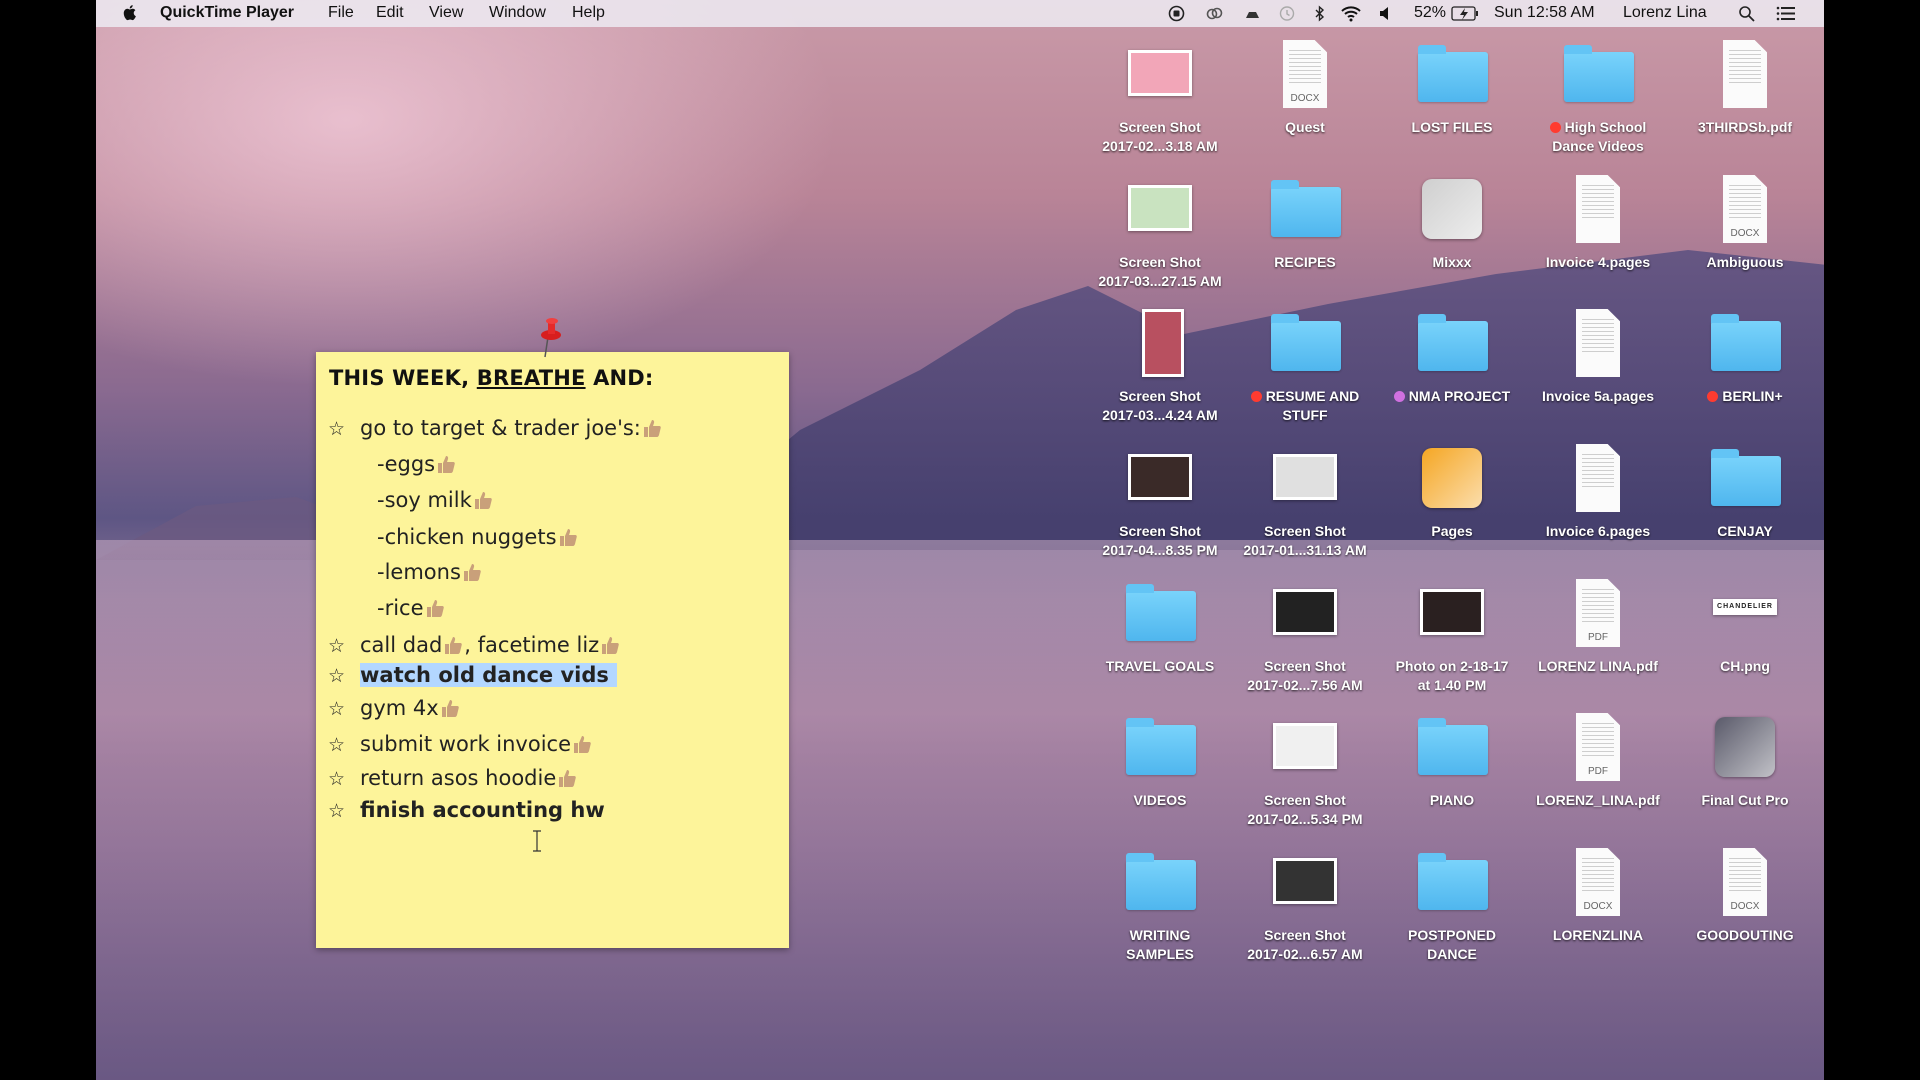 This screenshot has width=1920, height=1080. I want to click on menu-user: Lorenz Lina, so click(1665, 13).